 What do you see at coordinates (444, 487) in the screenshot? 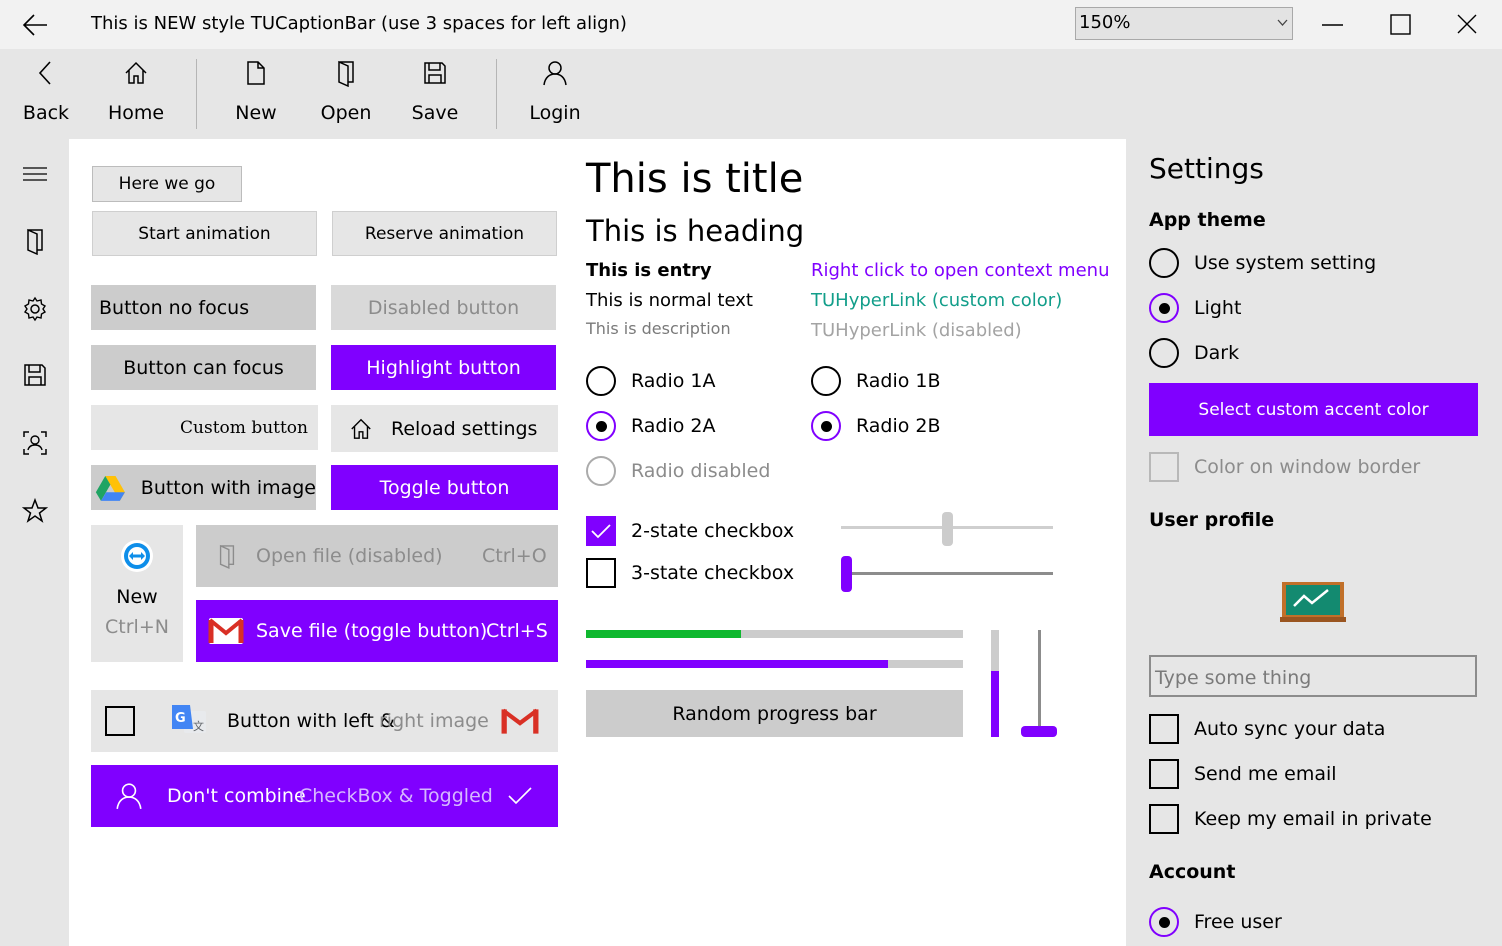
I see `toggle-button: Toggle button` at bounding box center [444, 487].